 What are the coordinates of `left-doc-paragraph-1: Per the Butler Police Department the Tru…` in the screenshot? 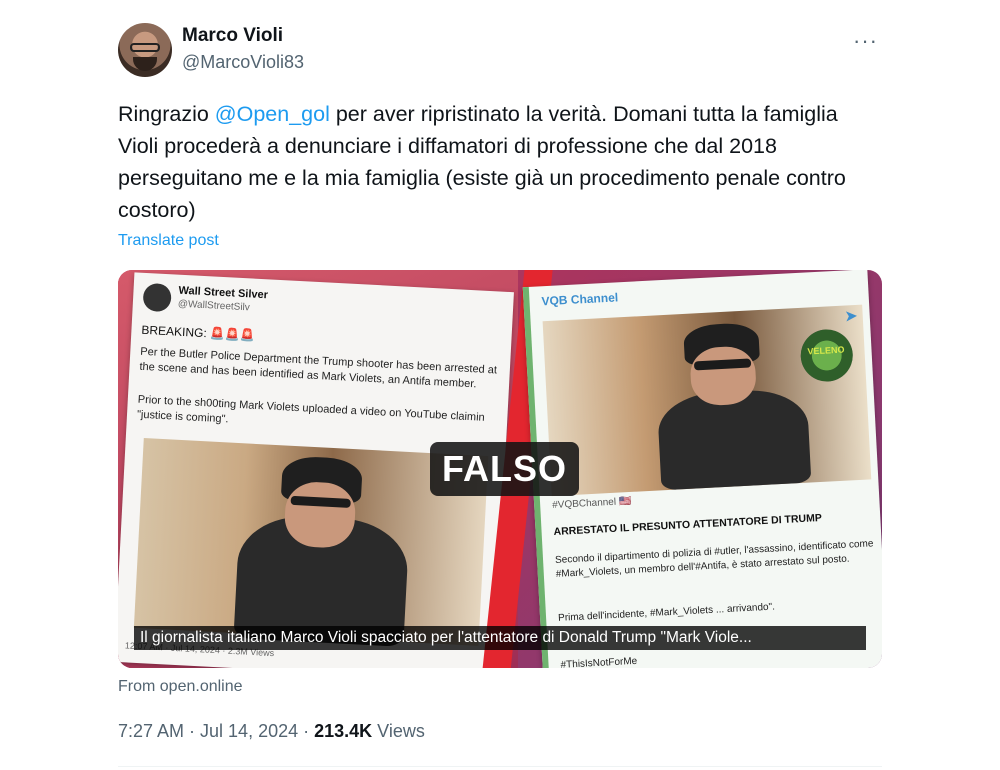 It's located at (318, 368).